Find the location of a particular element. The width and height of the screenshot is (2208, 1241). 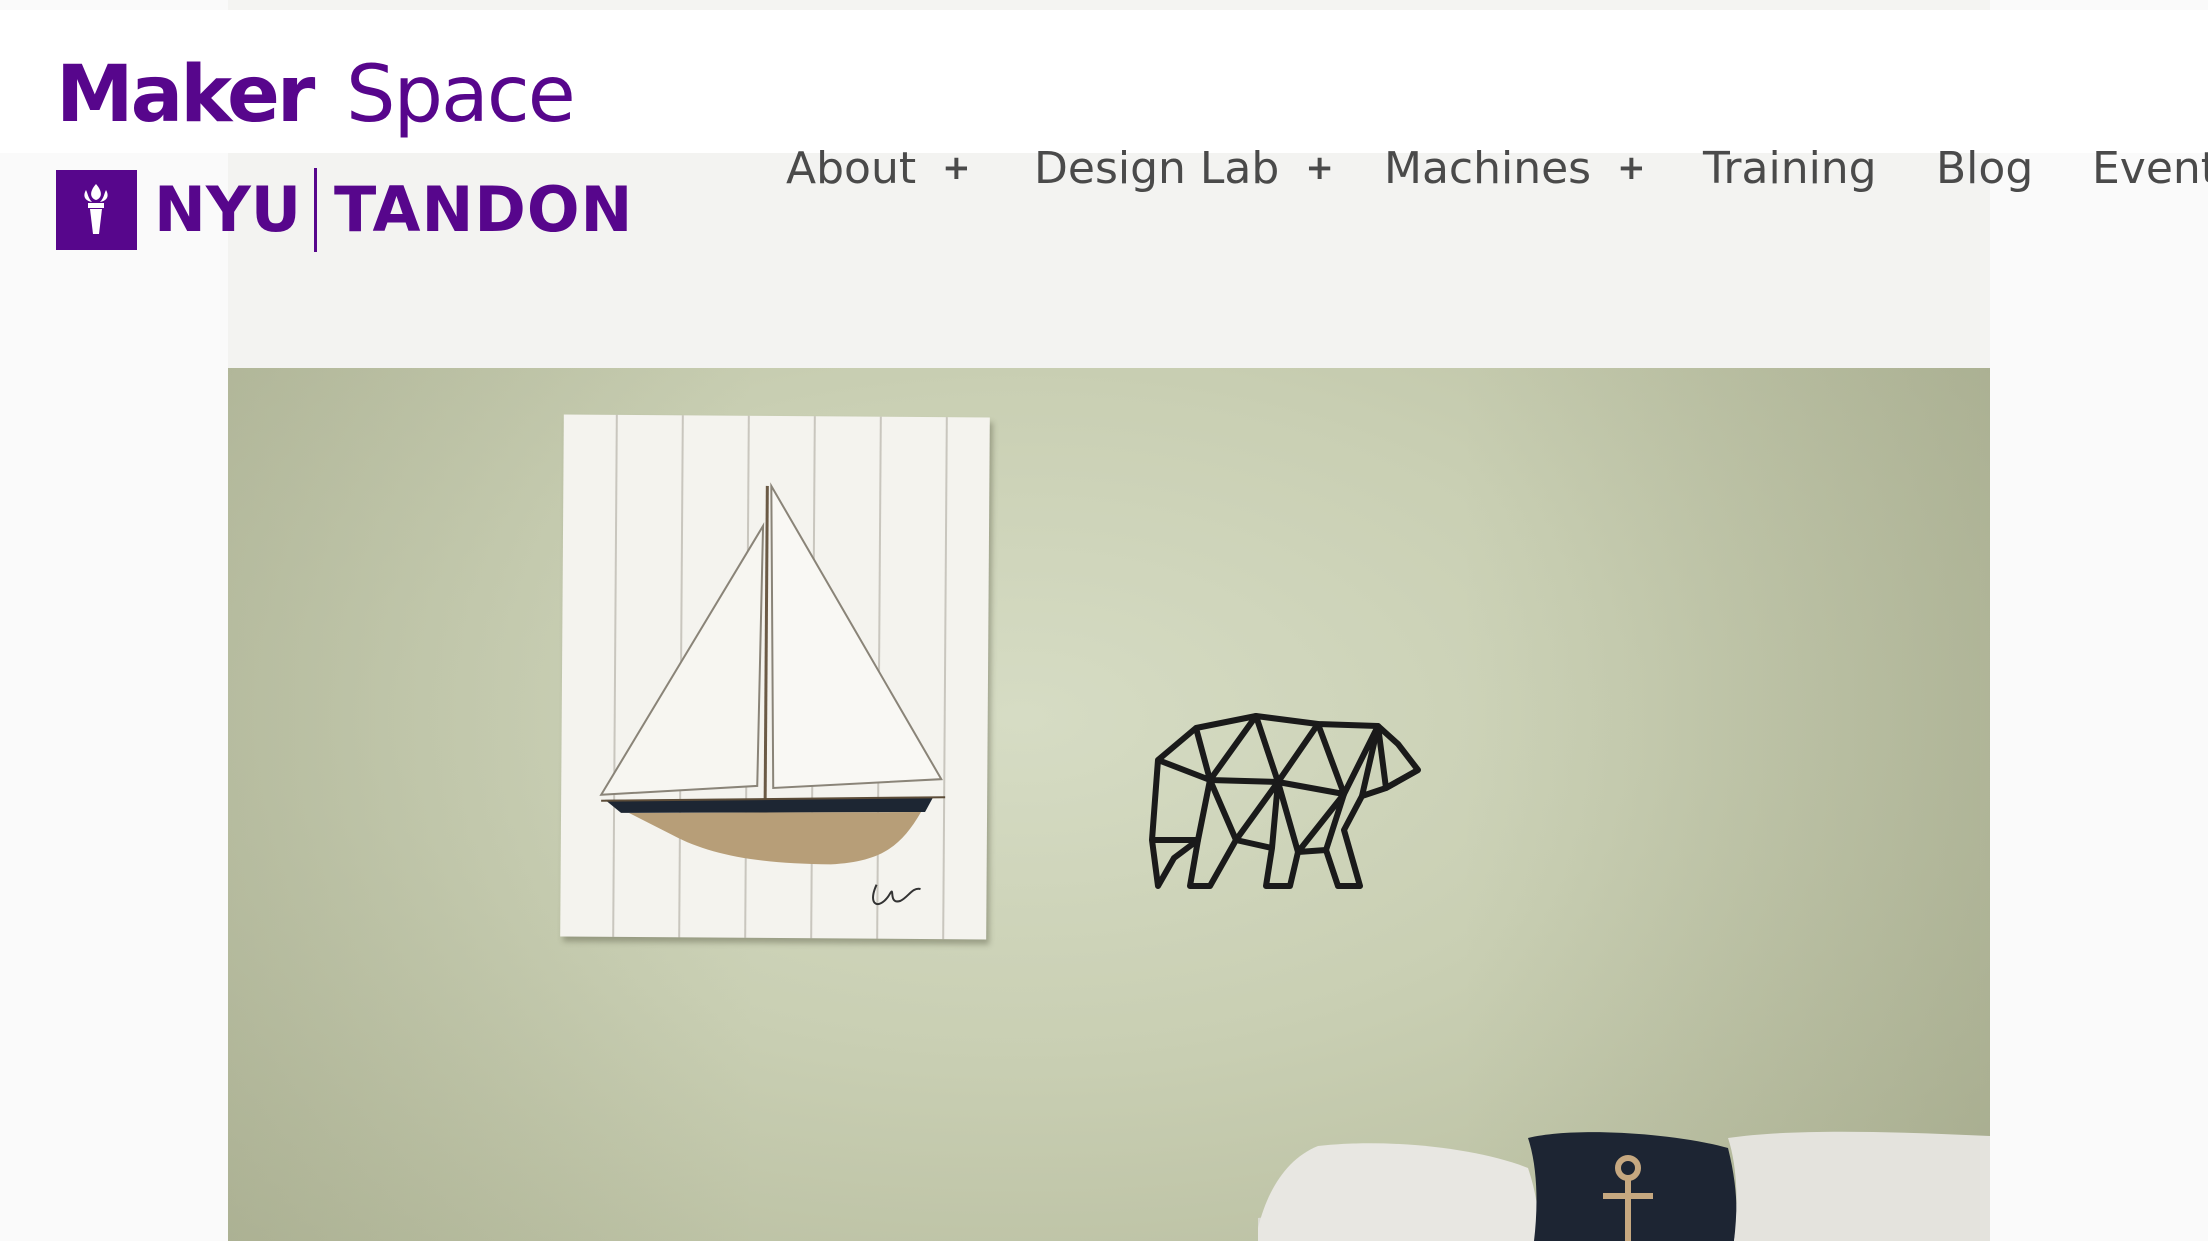

nav-item-machines: Machines + is located at coordinates (1515, 168).